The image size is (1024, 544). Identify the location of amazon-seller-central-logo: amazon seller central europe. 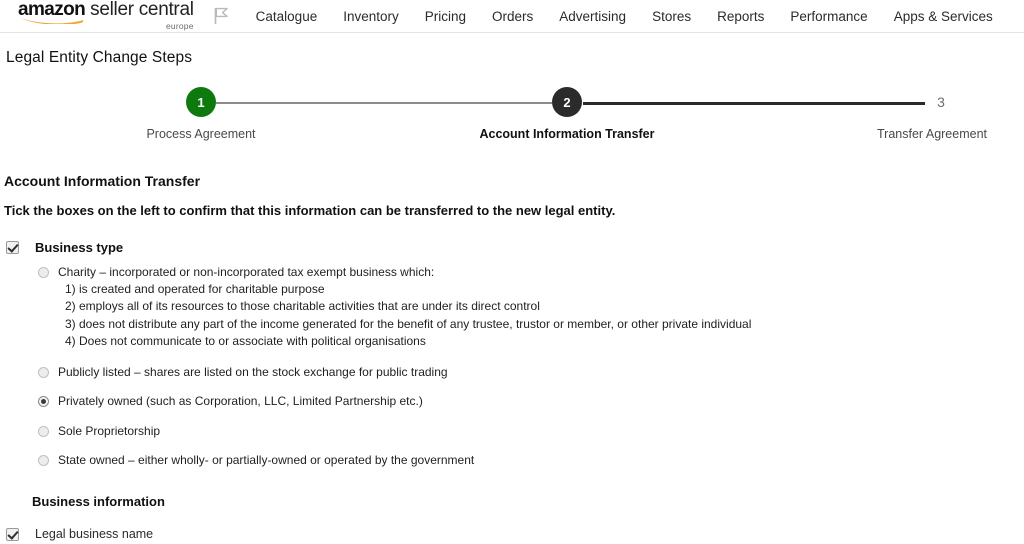
(106, 15).